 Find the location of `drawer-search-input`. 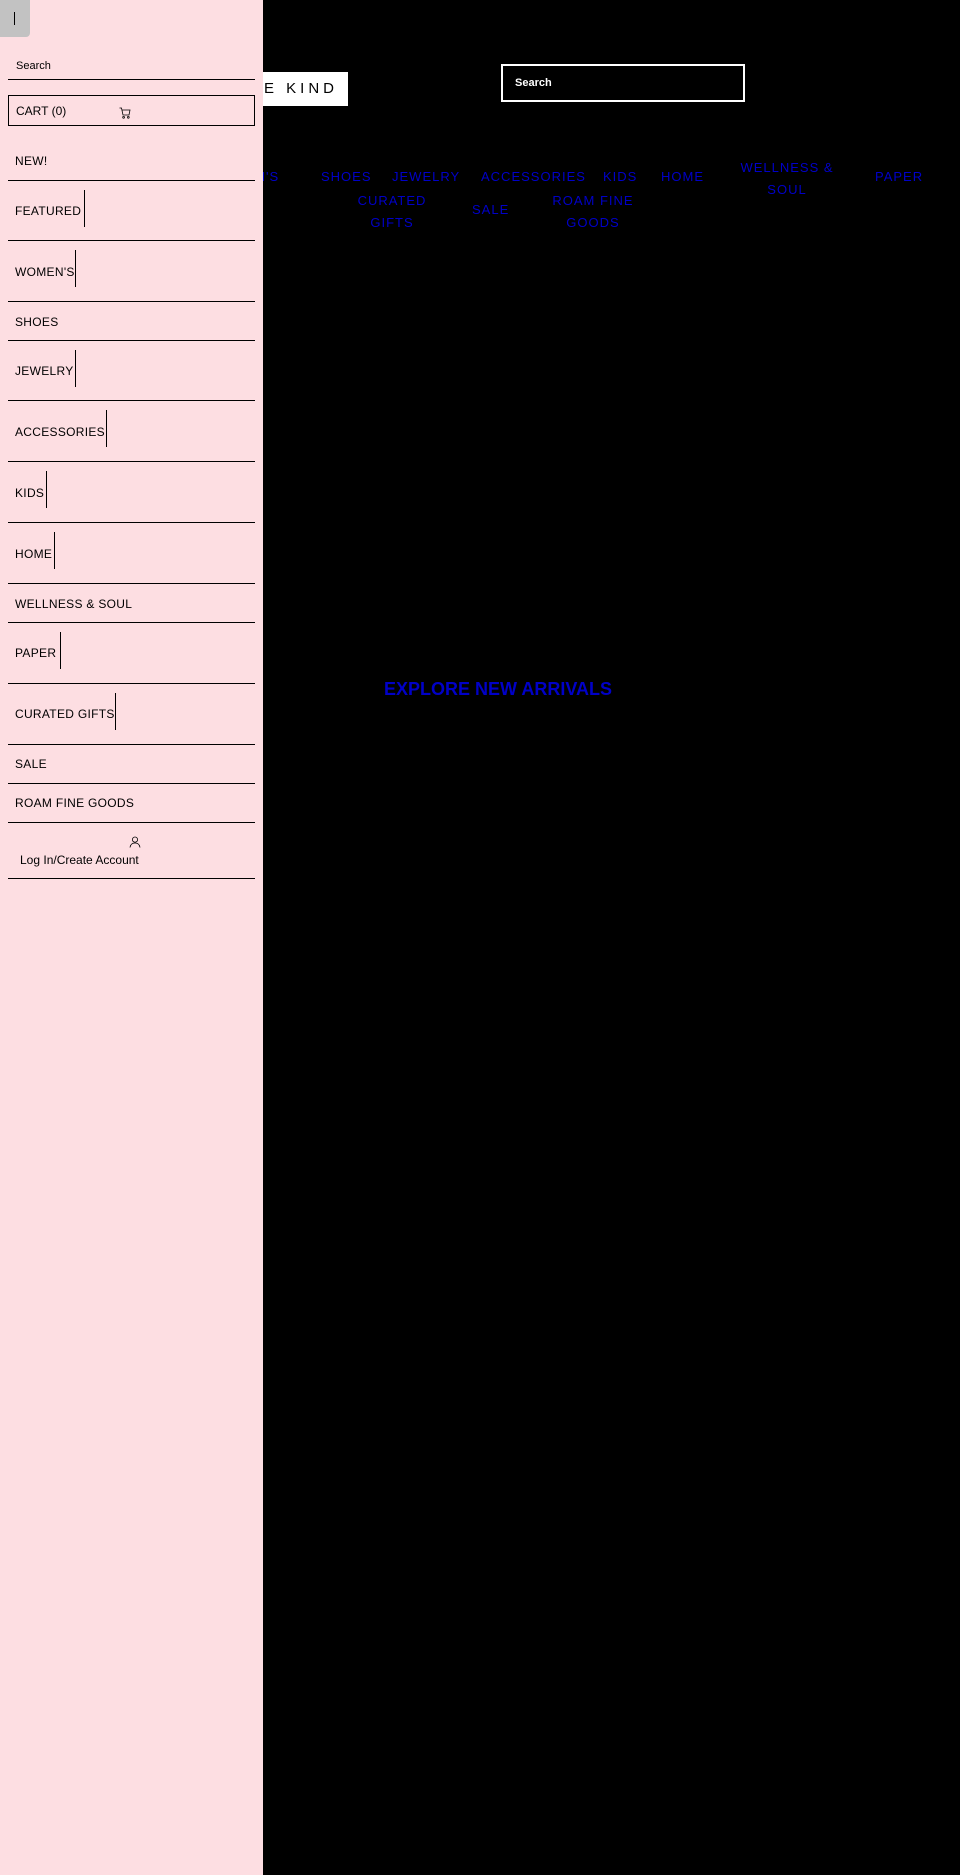

drawer-search-input is located at coordinates (131, 66).